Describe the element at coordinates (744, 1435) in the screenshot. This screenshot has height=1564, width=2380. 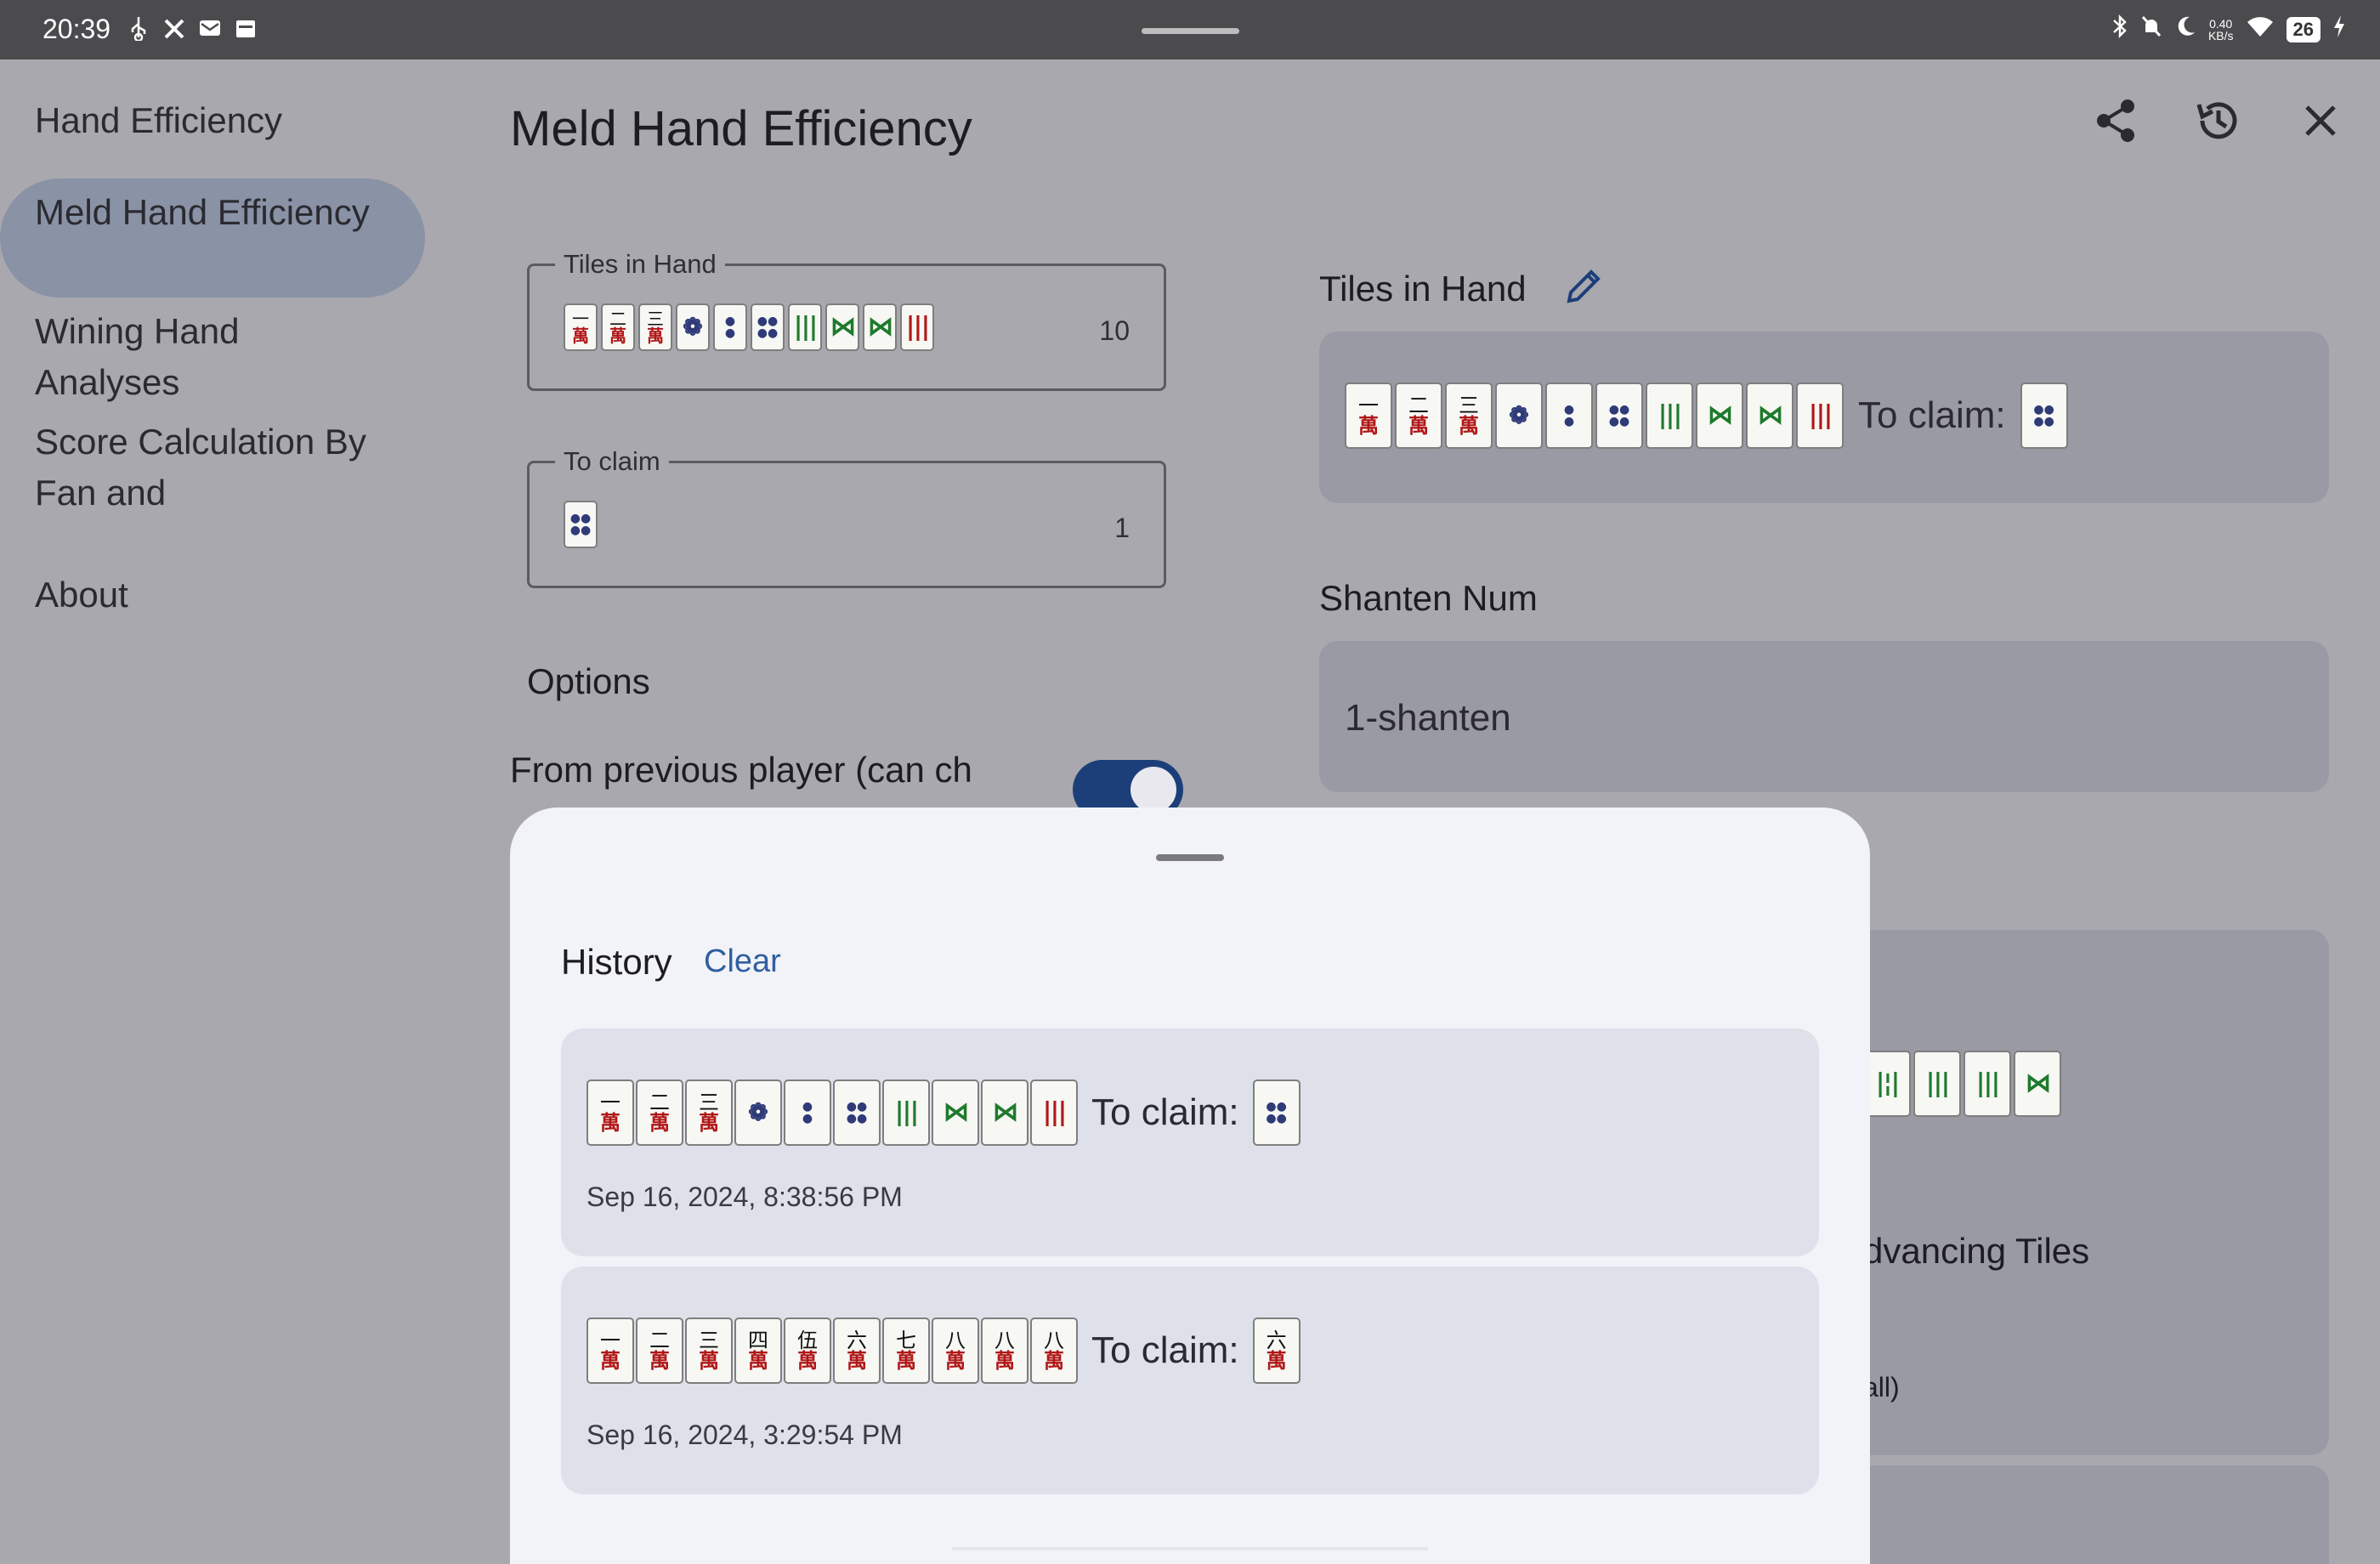
I see `history-entry-time: Sep 16, 2024, 3:29:54 PM` at that location.